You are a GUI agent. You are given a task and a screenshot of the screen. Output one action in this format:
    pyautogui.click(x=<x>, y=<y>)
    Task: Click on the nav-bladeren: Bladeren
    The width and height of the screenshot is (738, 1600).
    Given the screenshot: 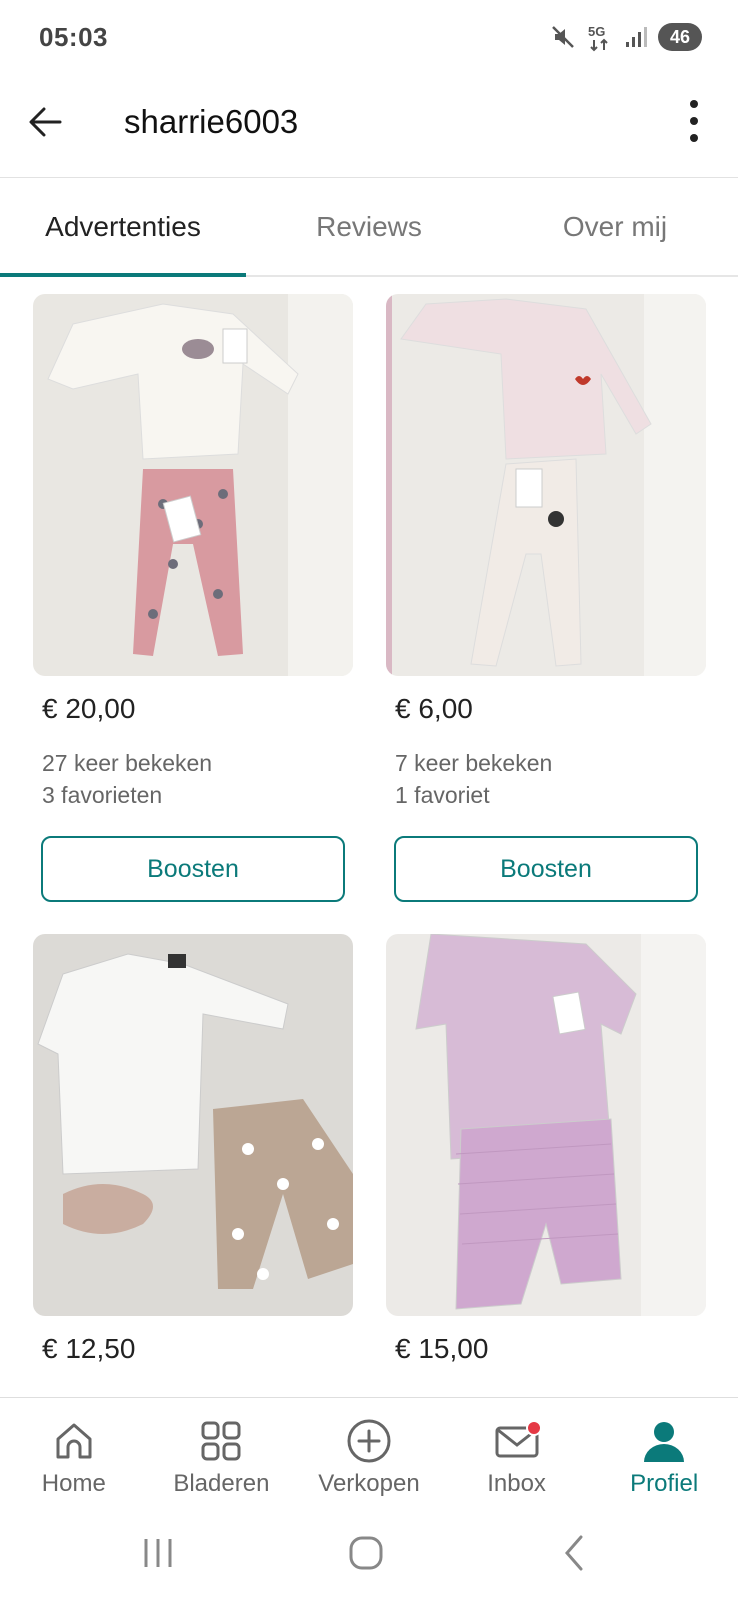 What is the action you would take?
    pyautogui.click(x=222, y=1453)
    